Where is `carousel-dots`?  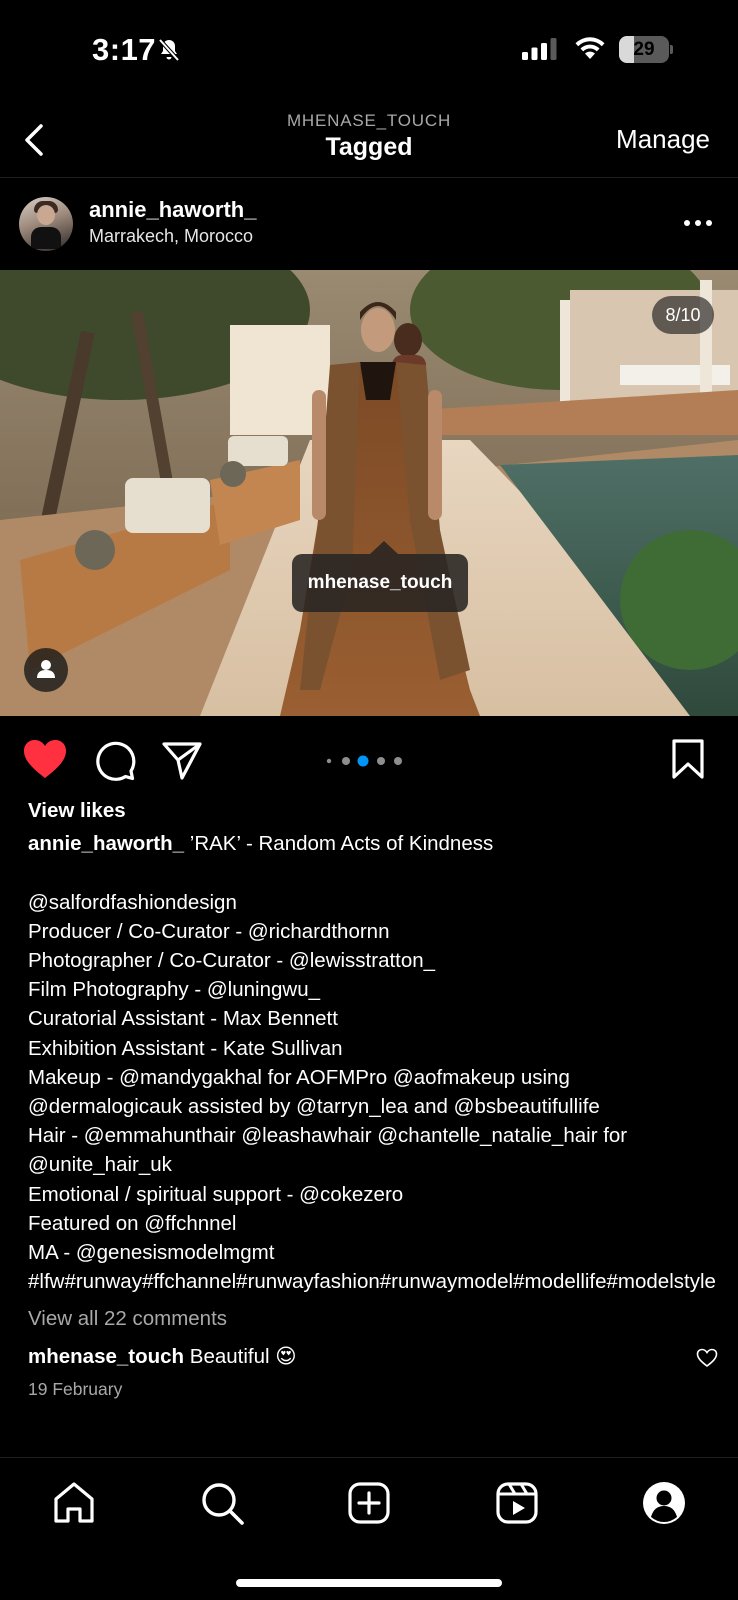
carousel-dots is located at coordinates (364, 761).